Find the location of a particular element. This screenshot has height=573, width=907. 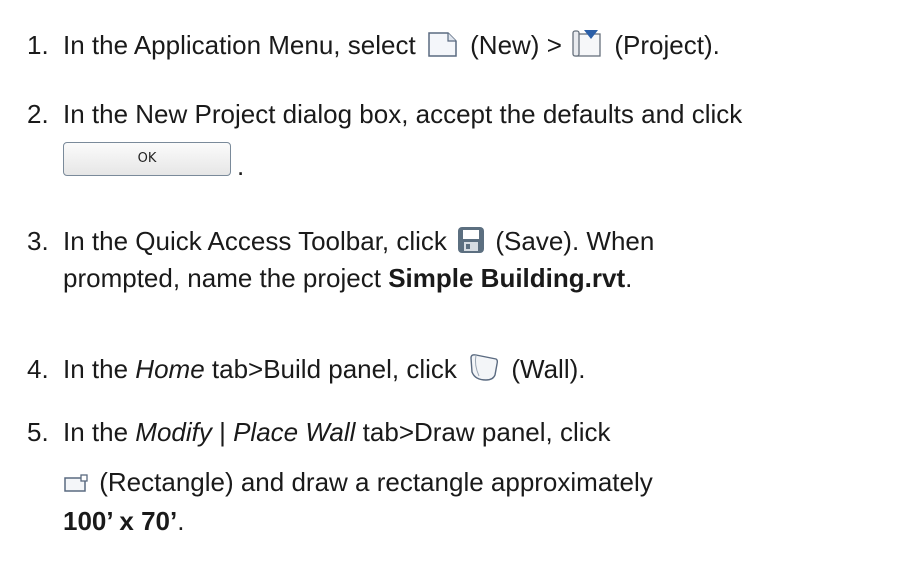

step-text: (New) > is located at coordinates (516, 45).